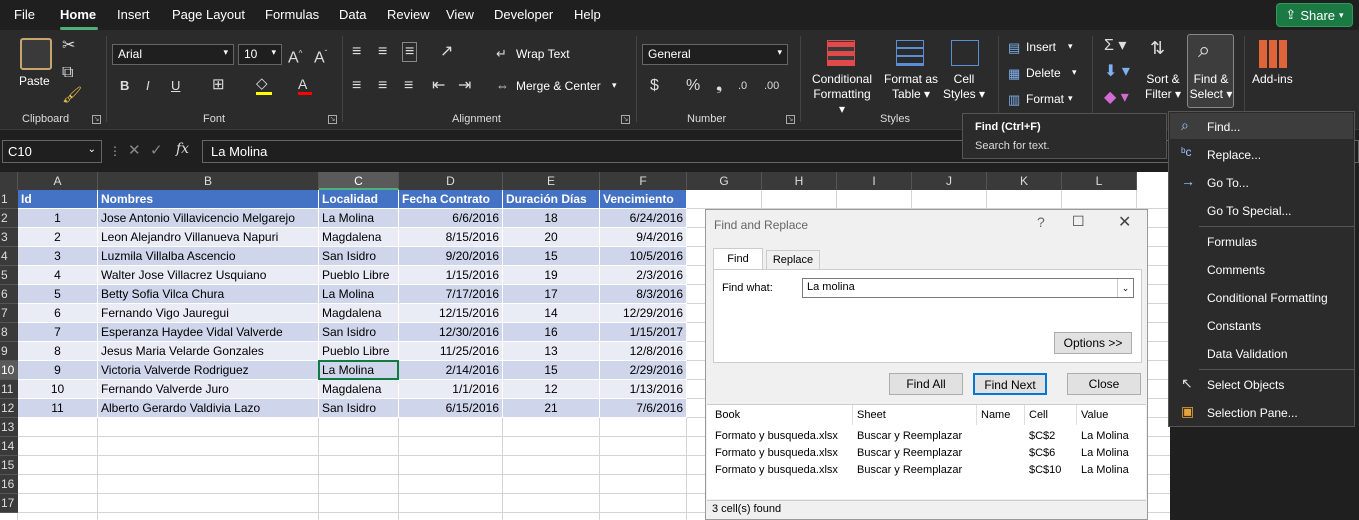 This screenshot has height=520, width=1359. What do you see at coordinates (451, 199) in the screenshot?
I see `table-header-cell: Fecha Contrato` at bounding box center [451, 199].